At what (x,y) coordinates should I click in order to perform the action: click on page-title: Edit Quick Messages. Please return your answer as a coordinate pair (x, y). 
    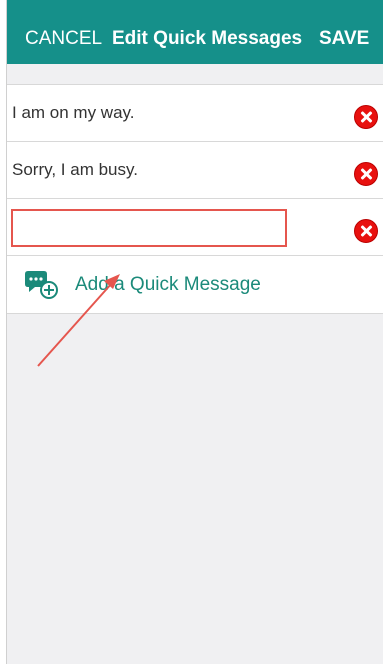
    Looking at the image, I should click on (207, 38).